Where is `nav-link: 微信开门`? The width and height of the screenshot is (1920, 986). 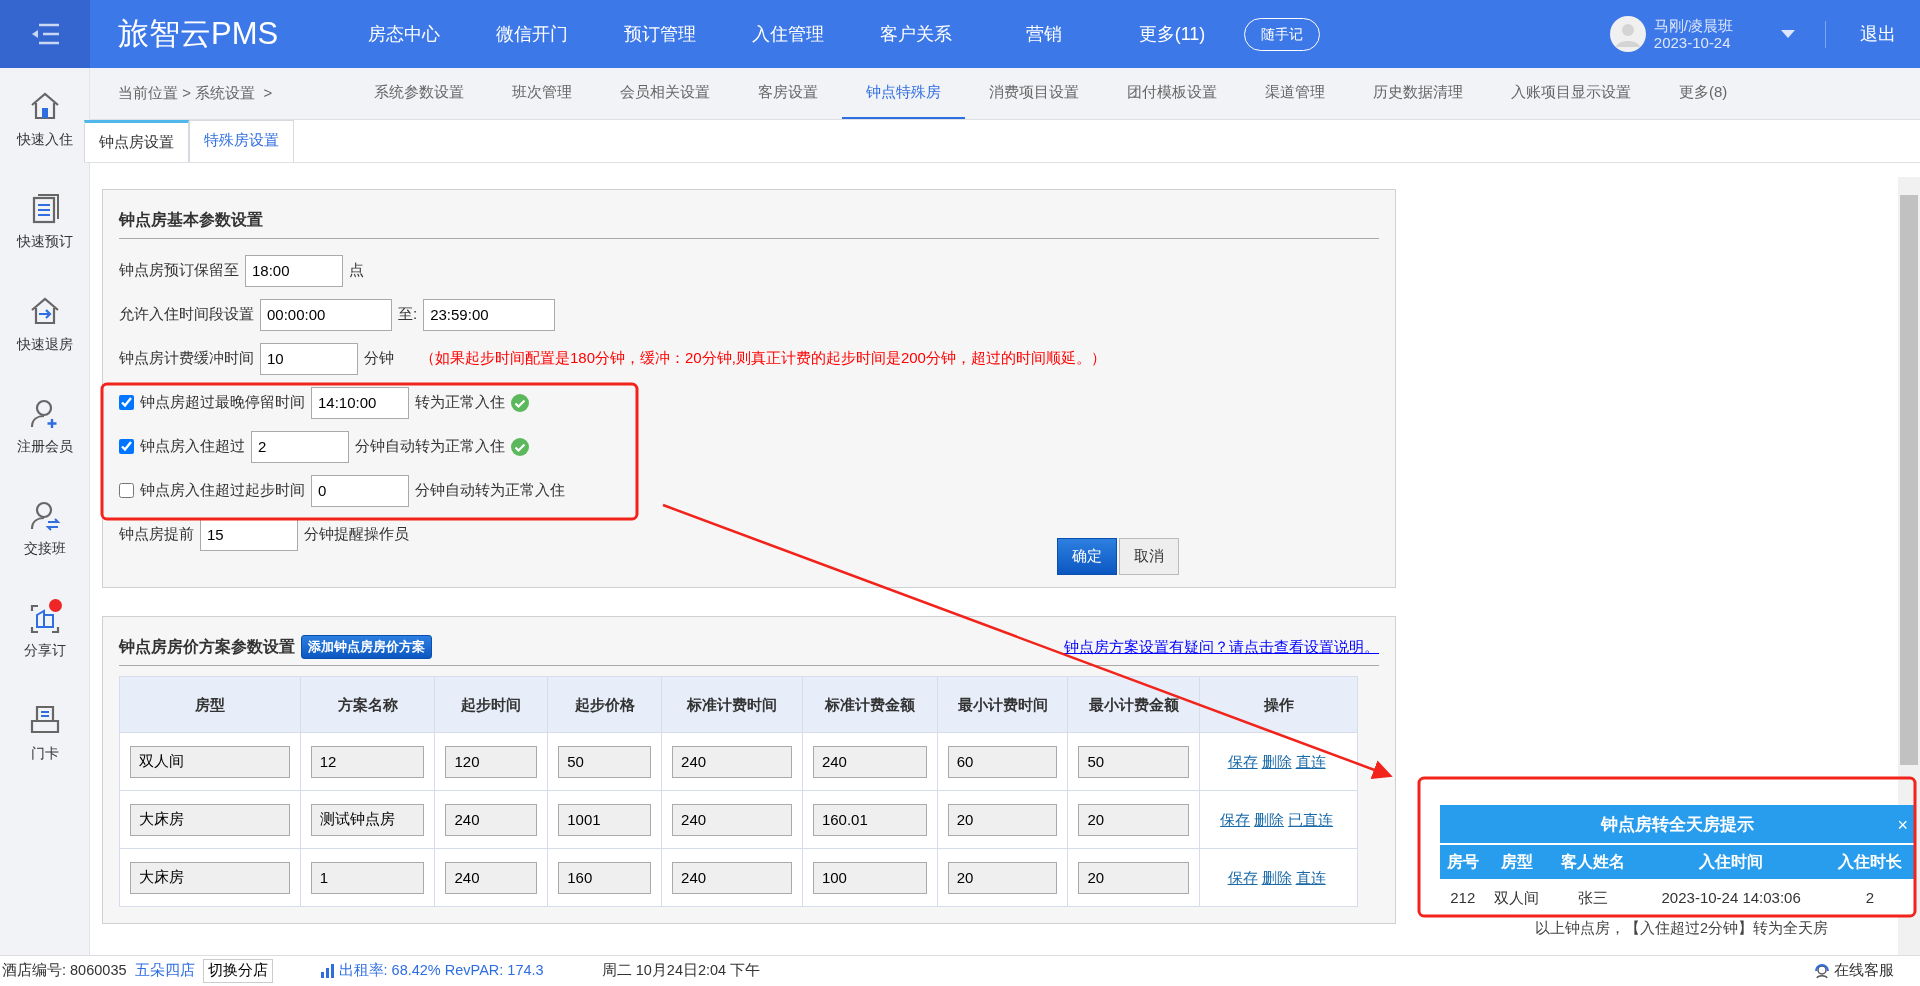
nav-link: 微信开门 is located at coordinates (532, 34).